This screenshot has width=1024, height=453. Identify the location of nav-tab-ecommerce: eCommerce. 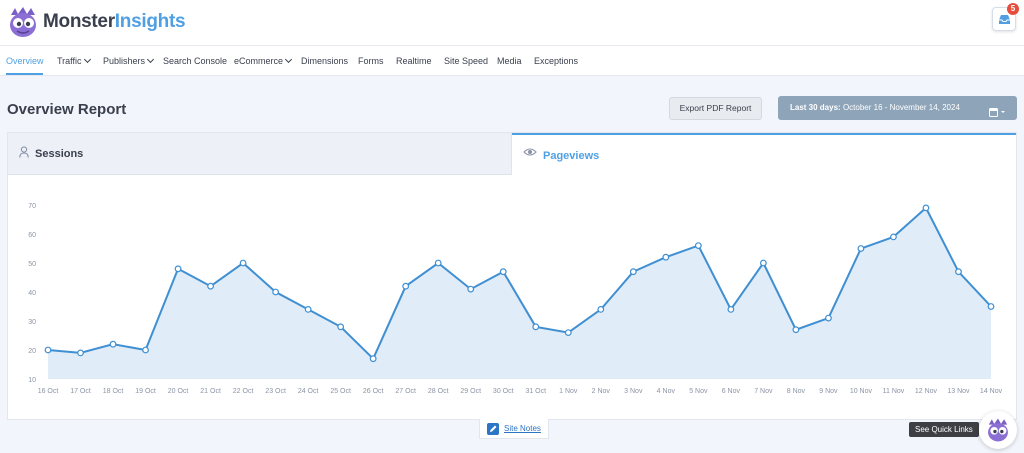
(263, 60).